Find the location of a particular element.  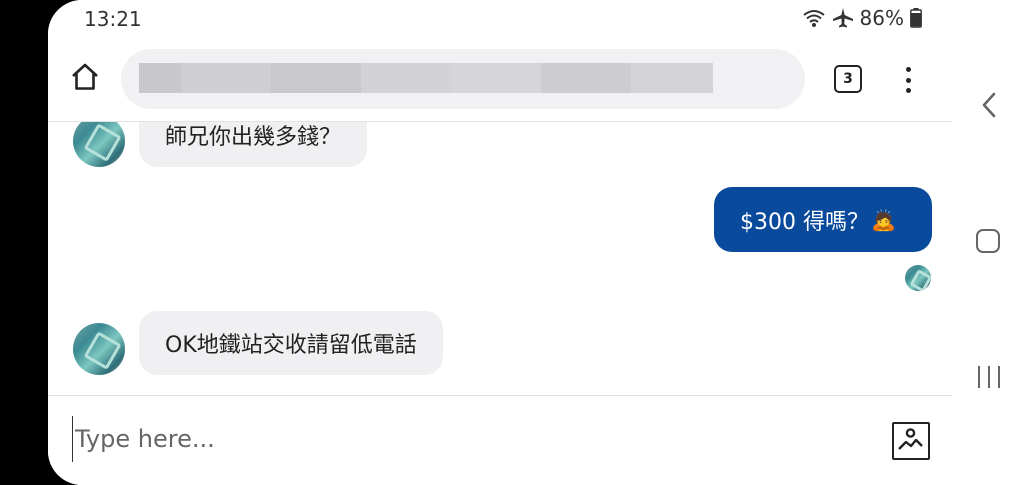

address-bar is located at coordinates (463, 79).